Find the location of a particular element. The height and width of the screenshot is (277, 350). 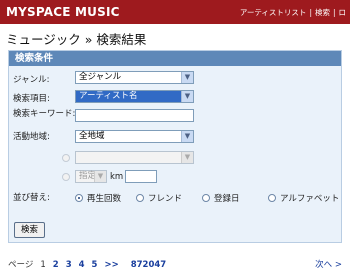

sort-option-plays: 再生回数 is located at coordinates (104, 199).